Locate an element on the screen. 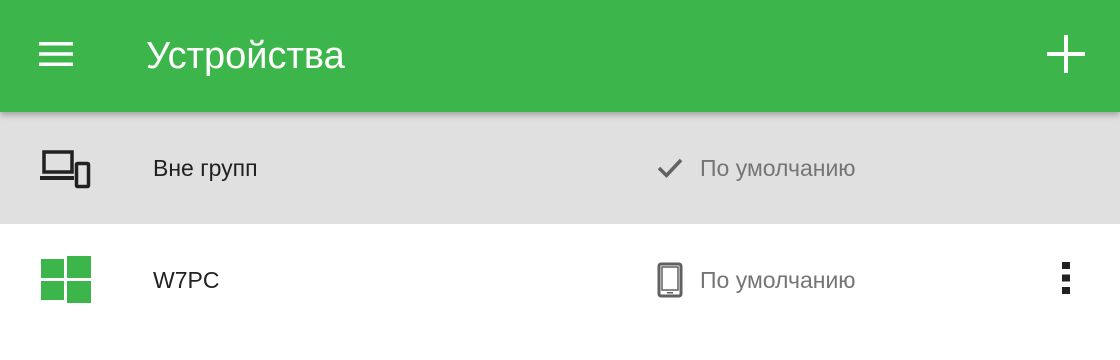 This screenshot has width=1120, height=360. tablet-icon is located at coordinates (670, 280).